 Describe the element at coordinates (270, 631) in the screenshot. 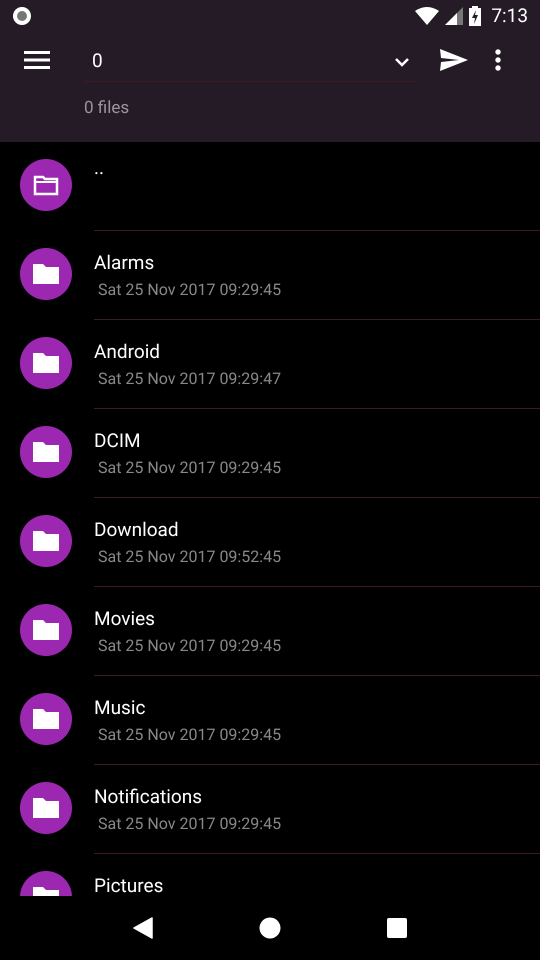

I see `file-row: Movies Sat 25 Nov 2017 09:29:45` at that location.